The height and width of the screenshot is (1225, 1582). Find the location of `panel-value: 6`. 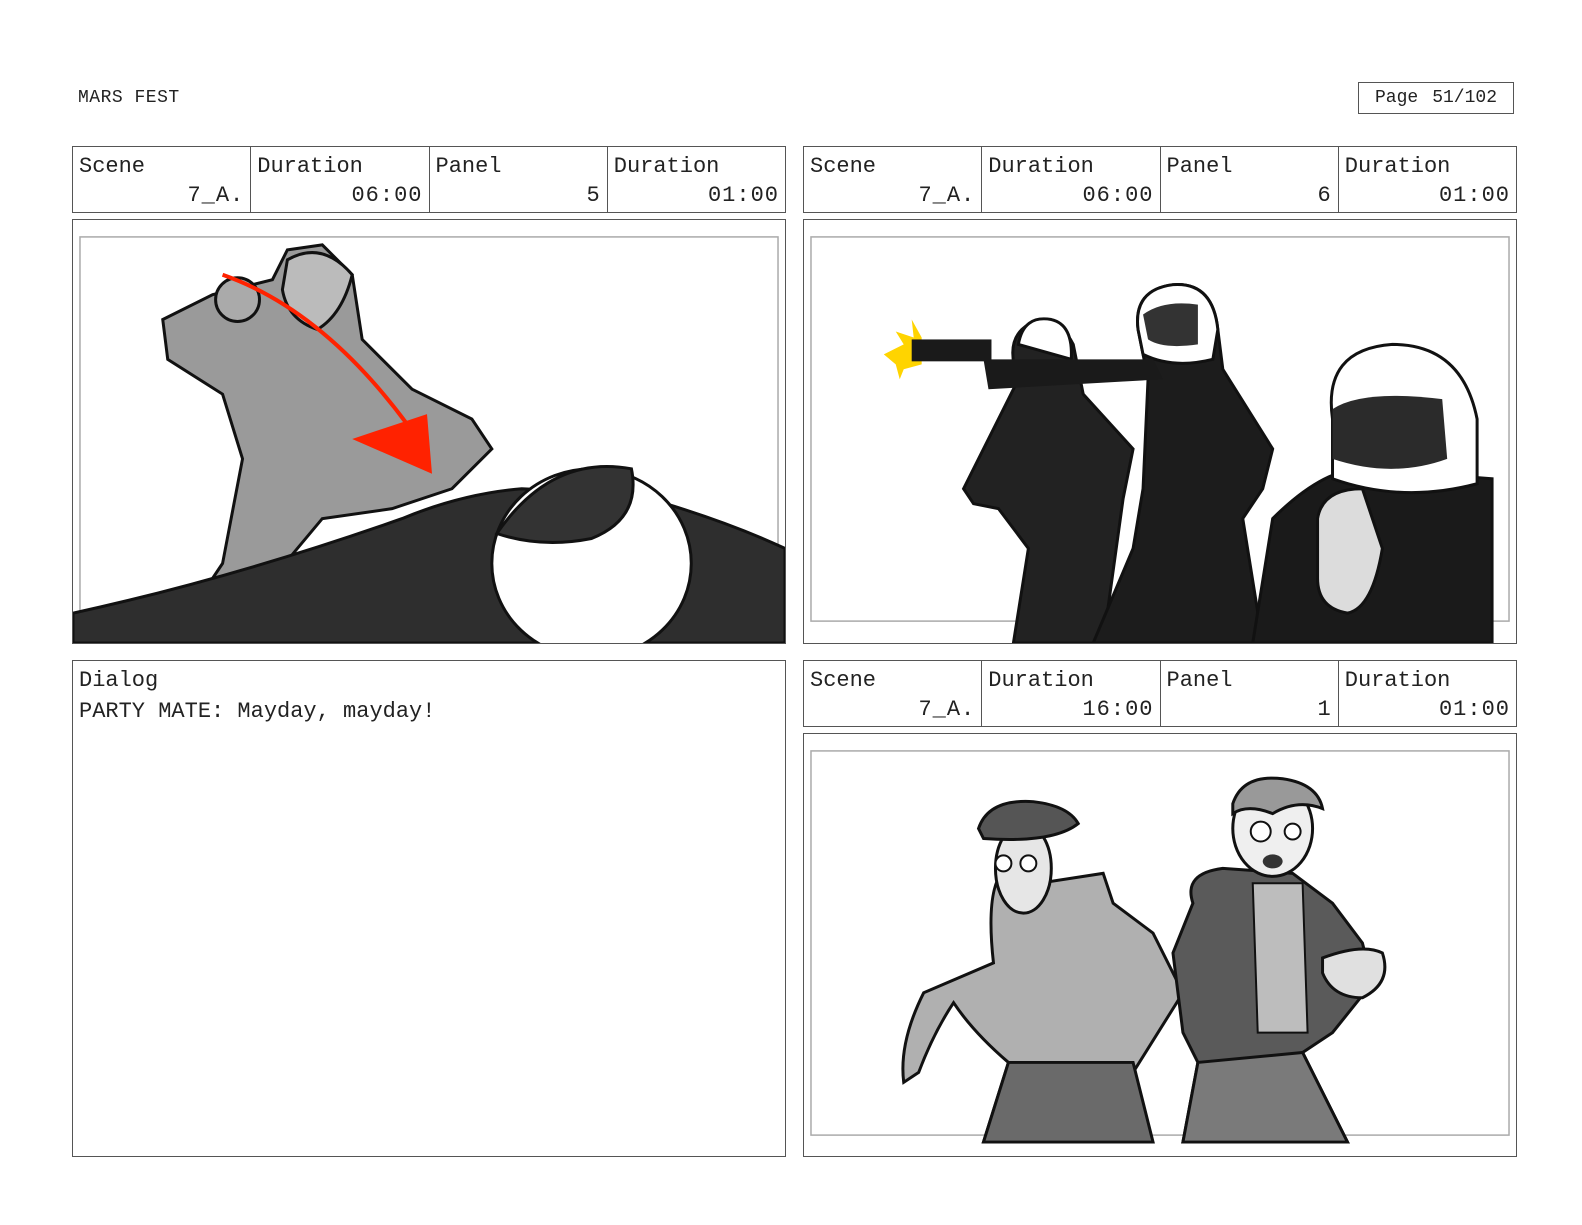

panel-value: 6 is located at coordinates (1324, 195).